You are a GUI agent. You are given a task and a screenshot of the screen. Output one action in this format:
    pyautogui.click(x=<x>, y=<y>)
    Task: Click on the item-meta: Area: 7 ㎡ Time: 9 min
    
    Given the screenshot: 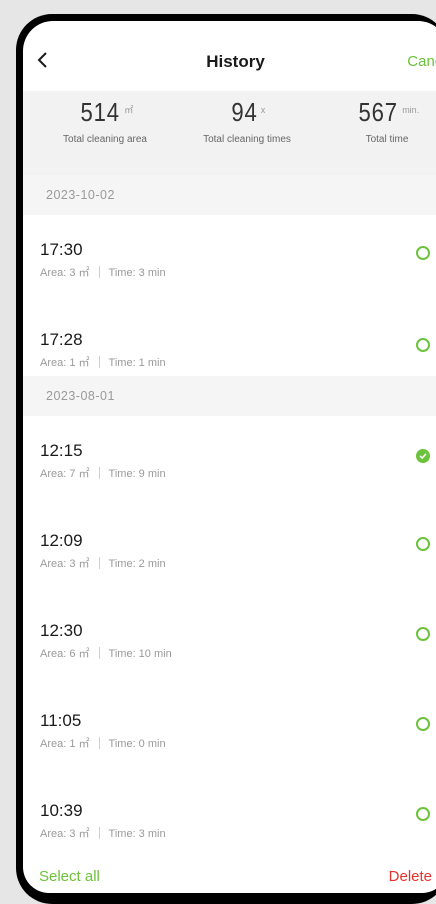 What is the action you would take?
    pyautogui.click(x=103, y=473)
    